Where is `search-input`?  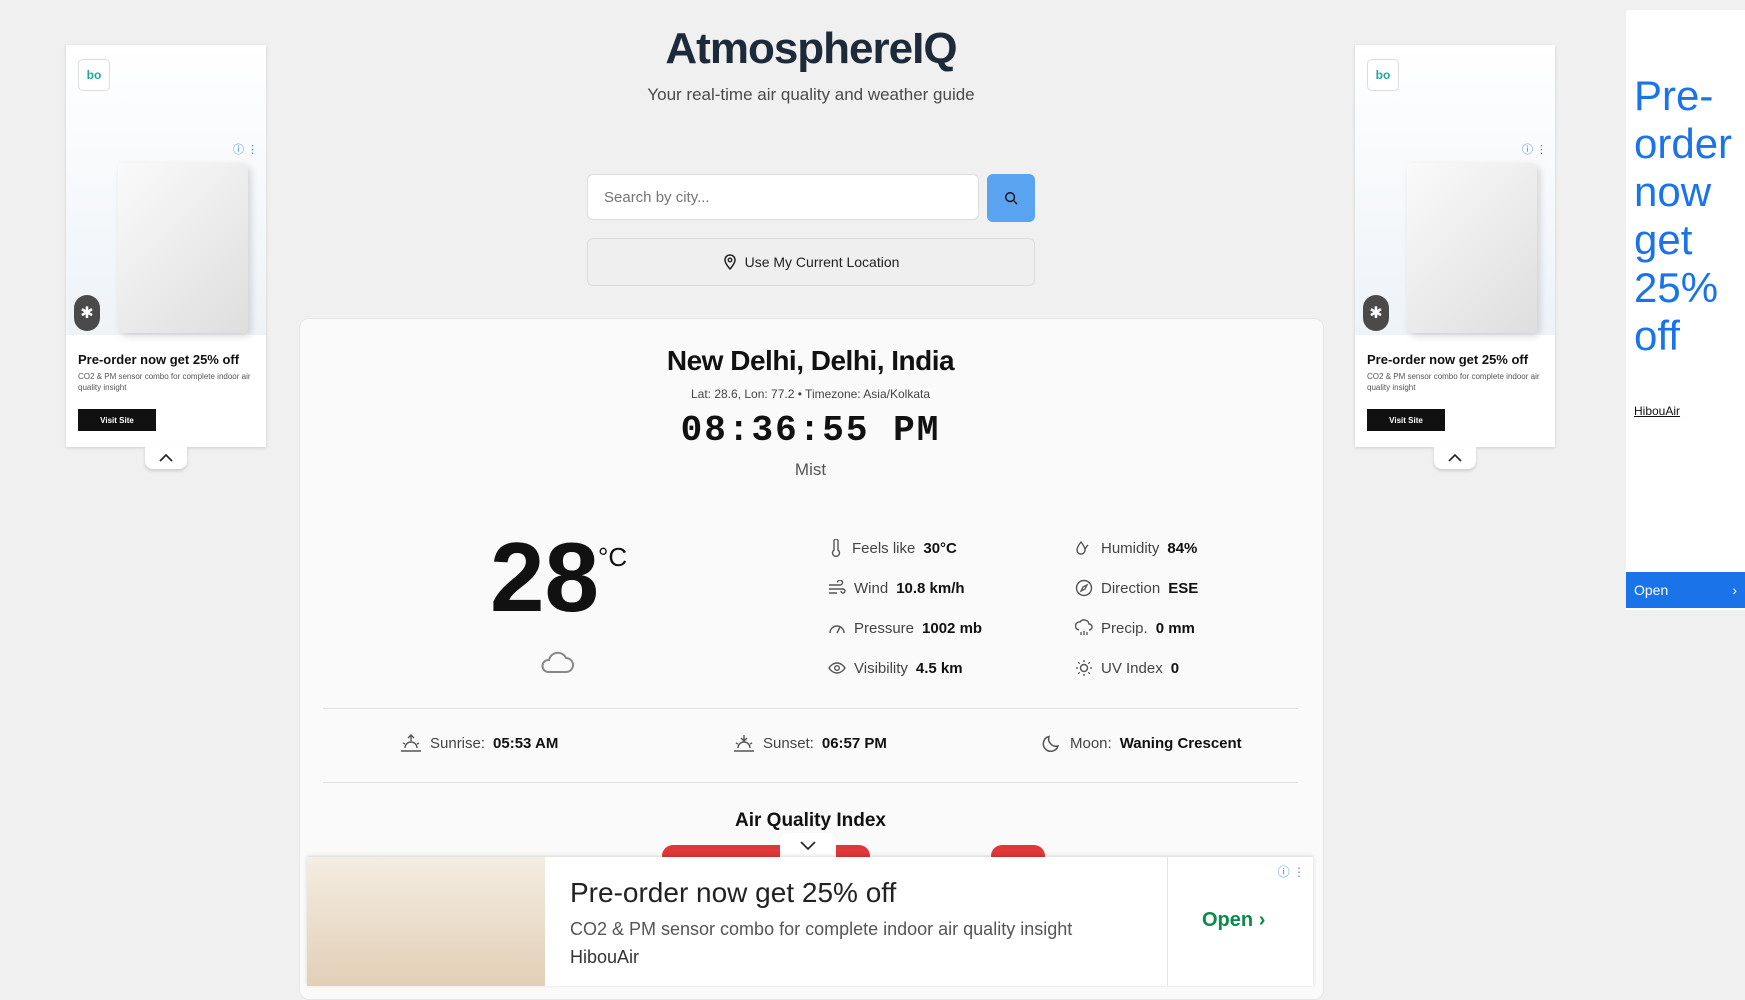 search-input is located at coordinates (783, 197).